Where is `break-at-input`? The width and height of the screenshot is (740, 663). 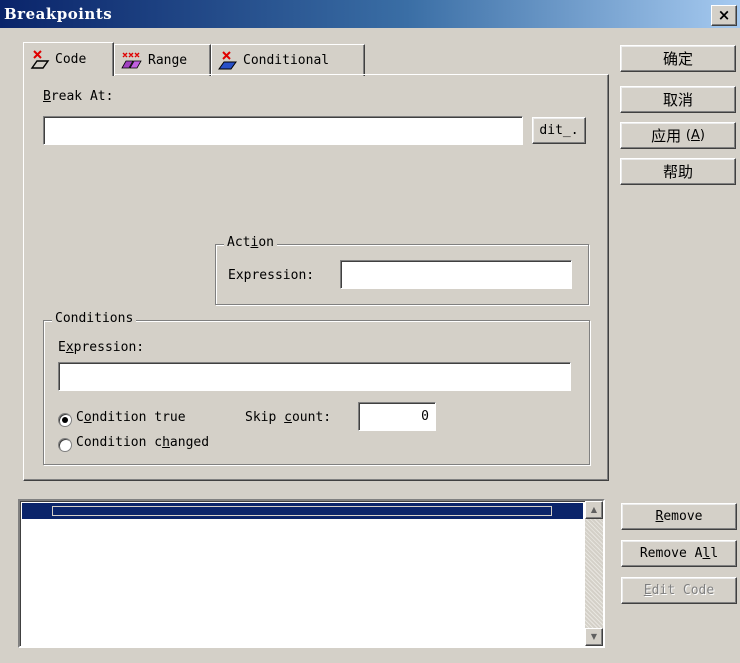
break-at-input is located at coordinates (283, 130).